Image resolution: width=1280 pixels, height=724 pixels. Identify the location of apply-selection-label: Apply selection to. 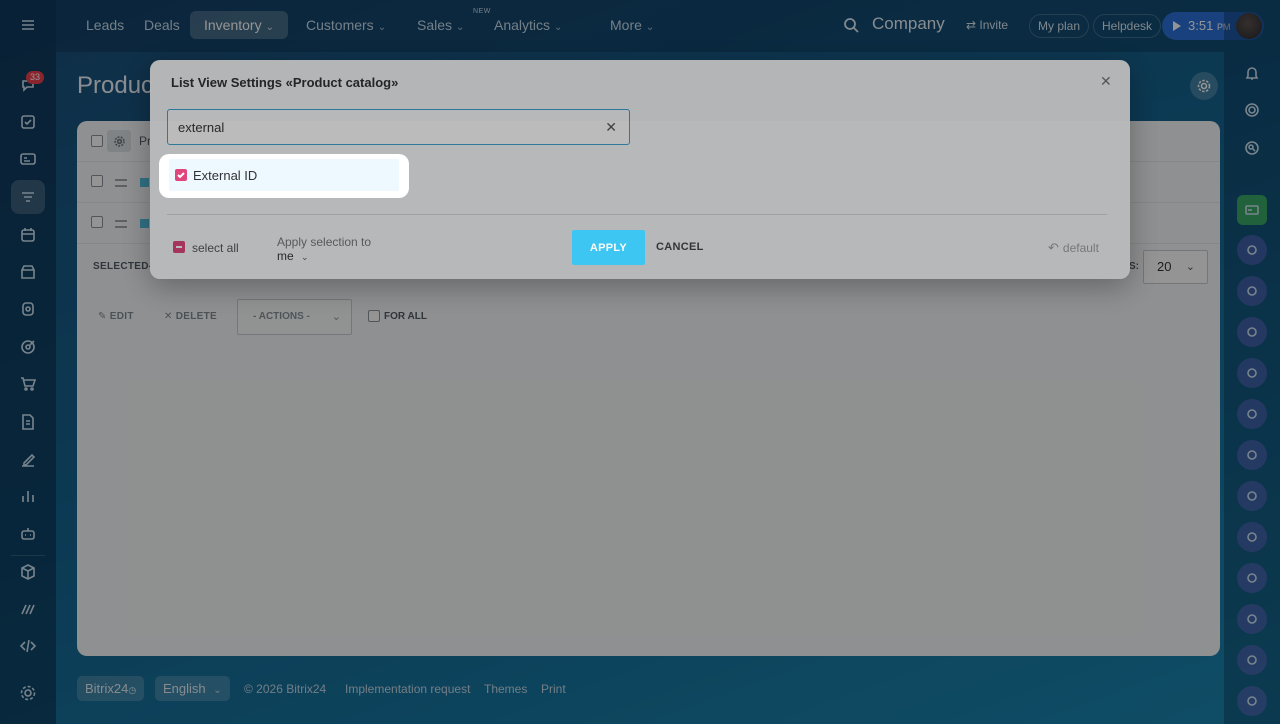
(324, 242).